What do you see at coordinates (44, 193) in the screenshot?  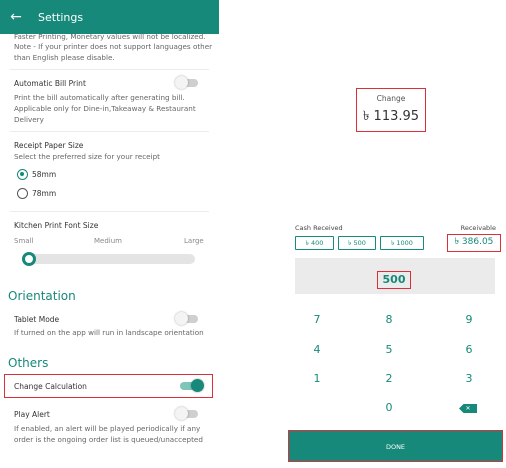 I see `radio-78mm-label: 78mm` at bounding box center [44, 193].